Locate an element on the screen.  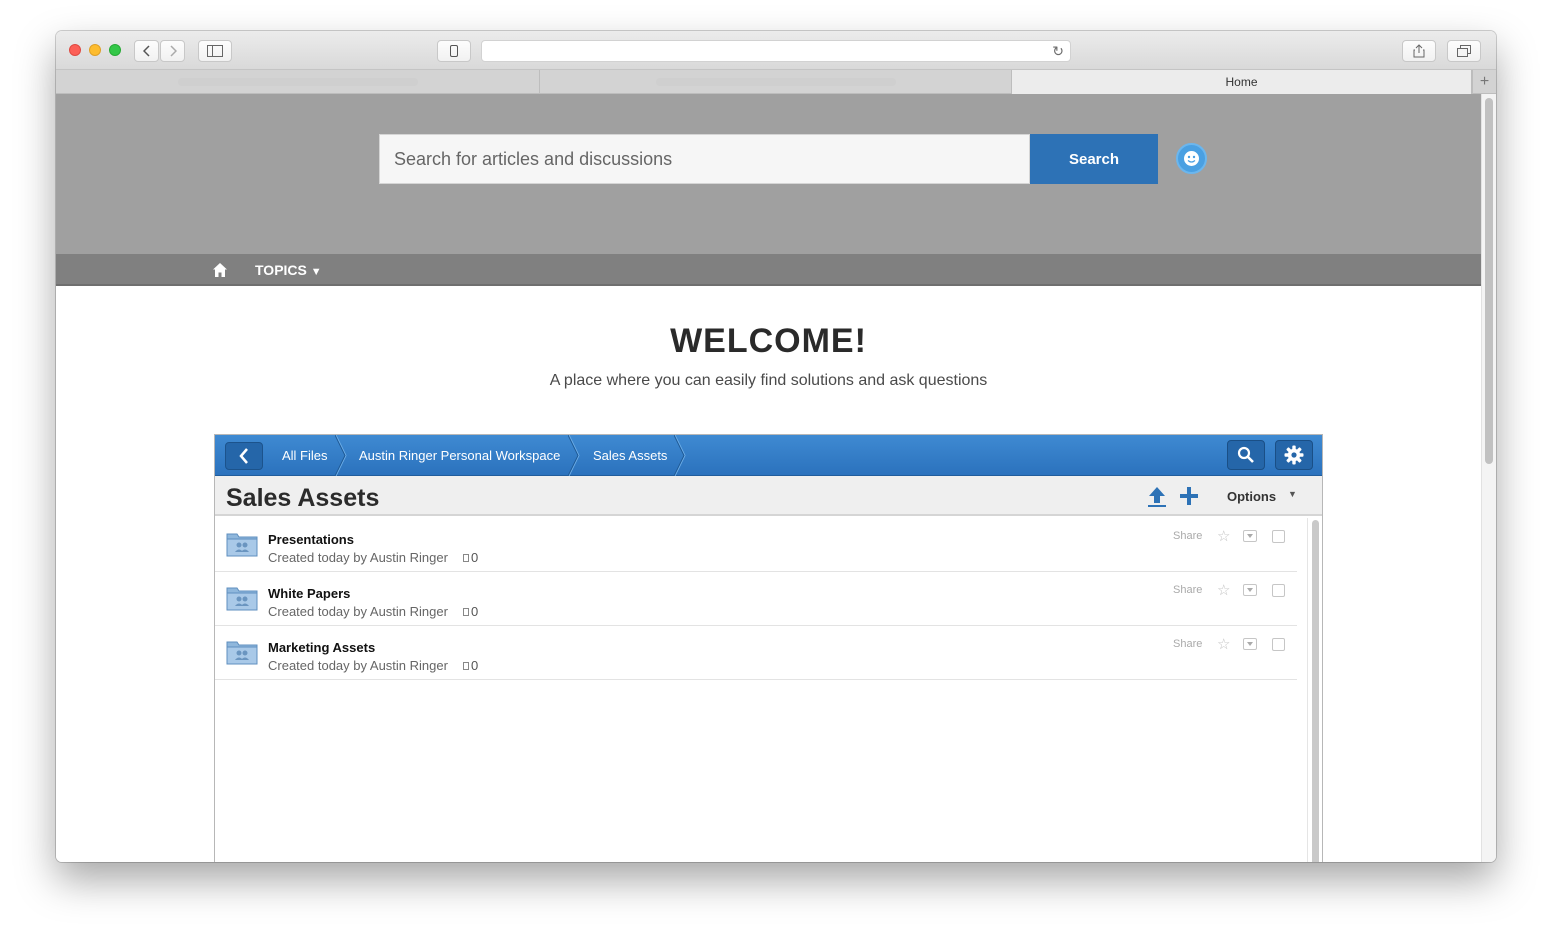
search-files-button is located at coordinates (1246, 455).